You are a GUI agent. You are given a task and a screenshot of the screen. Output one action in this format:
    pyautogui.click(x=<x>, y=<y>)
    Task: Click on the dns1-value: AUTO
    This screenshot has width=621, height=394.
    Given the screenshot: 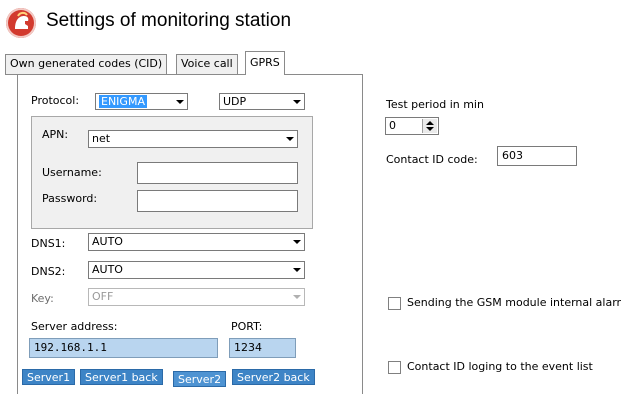 What is the action you would take?
    pyautogui.click(x=107, y=241)
    